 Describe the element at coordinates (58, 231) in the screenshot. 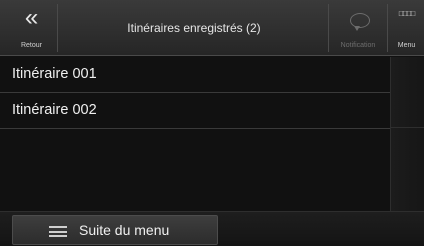

I see `list-lines-icon` at that location.